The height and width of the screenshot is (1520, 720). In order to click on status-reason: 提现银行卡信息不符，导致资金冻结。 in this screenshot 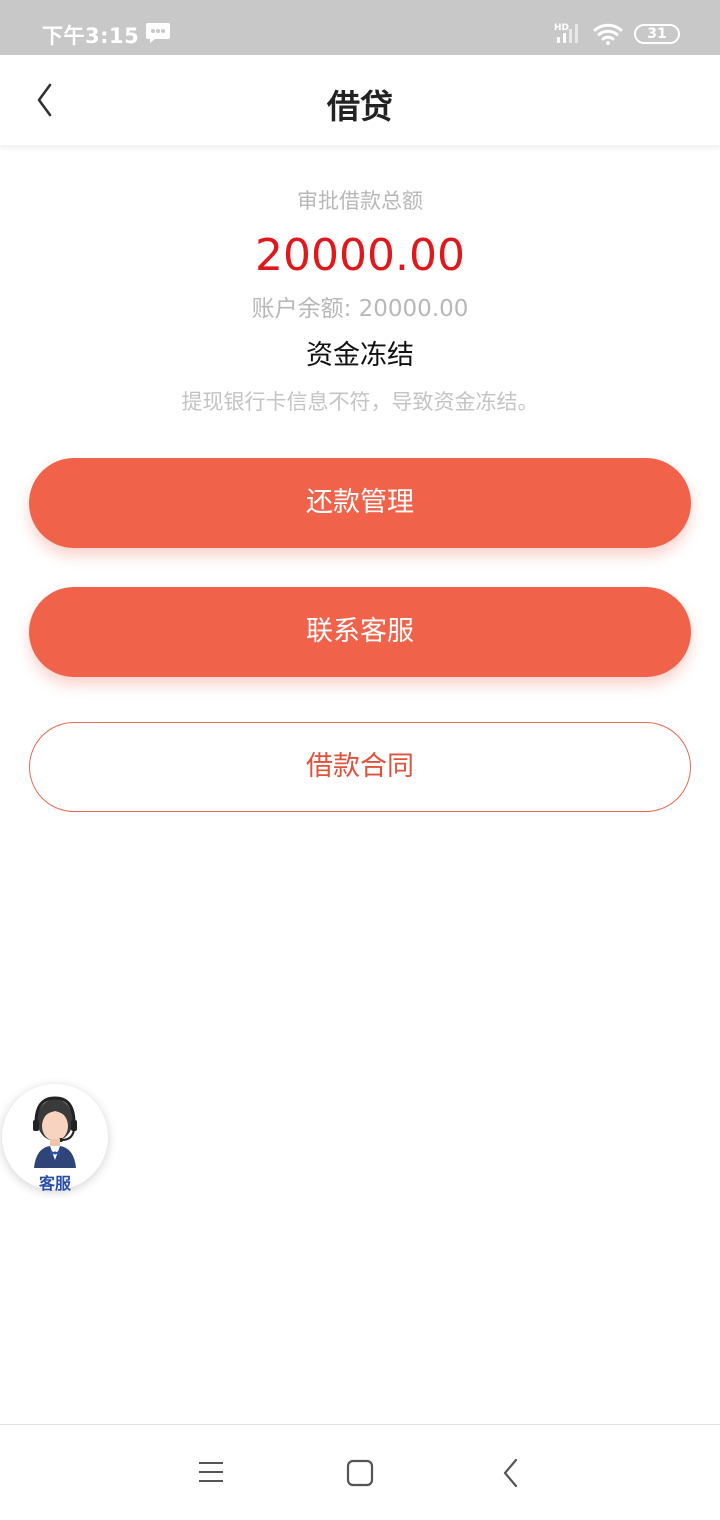, I will do `click(360, 402)`.